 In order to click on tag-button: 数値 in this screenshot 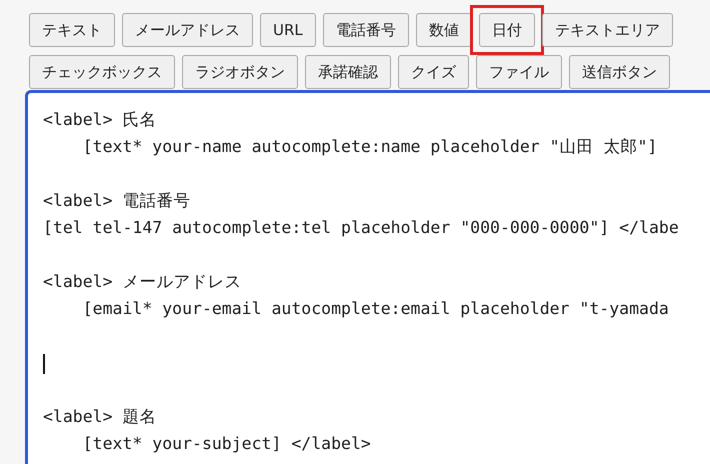, I will do `click(444, 30)`.